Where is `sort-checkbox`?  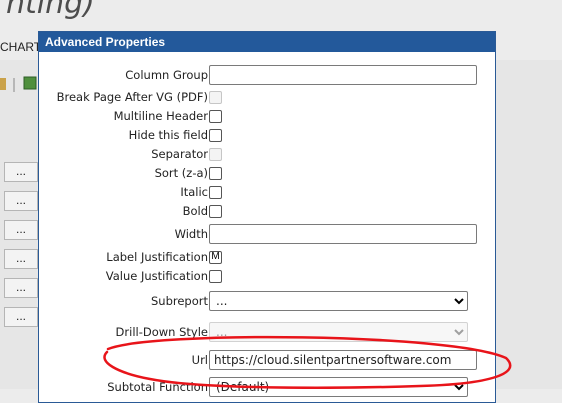 sort-checkbox is located at coordinates (215, 173).